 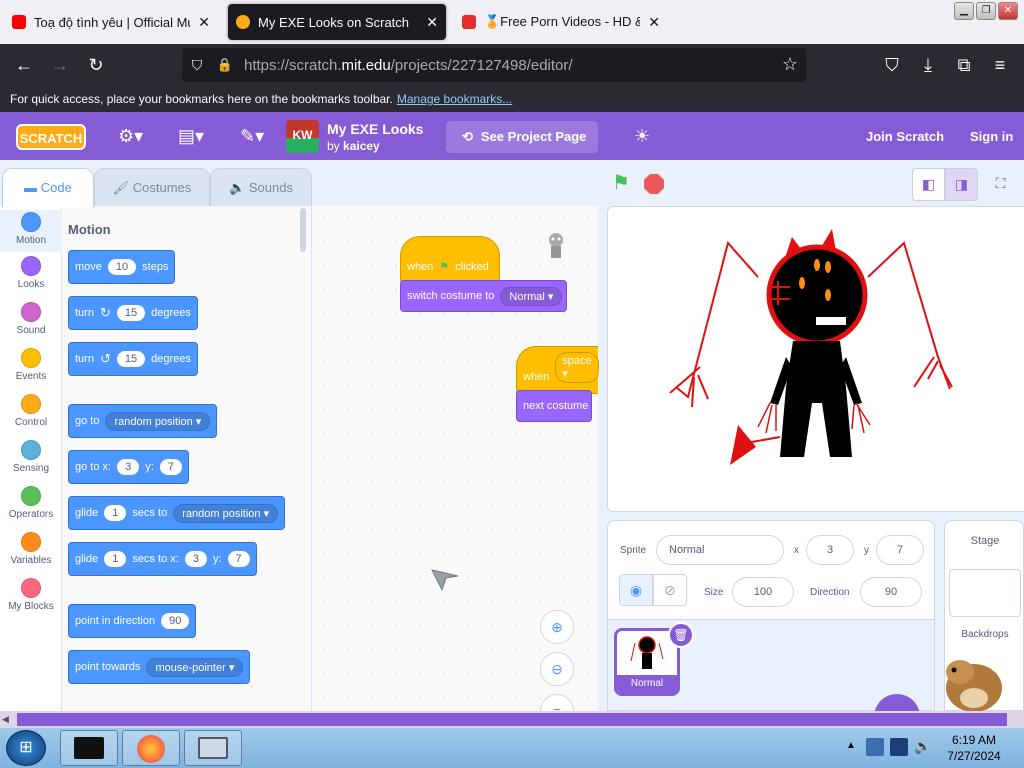 What do you see at coordinates (654, 184) in the screenshot?
I see `stop-button` at bounding box center [654, 184].